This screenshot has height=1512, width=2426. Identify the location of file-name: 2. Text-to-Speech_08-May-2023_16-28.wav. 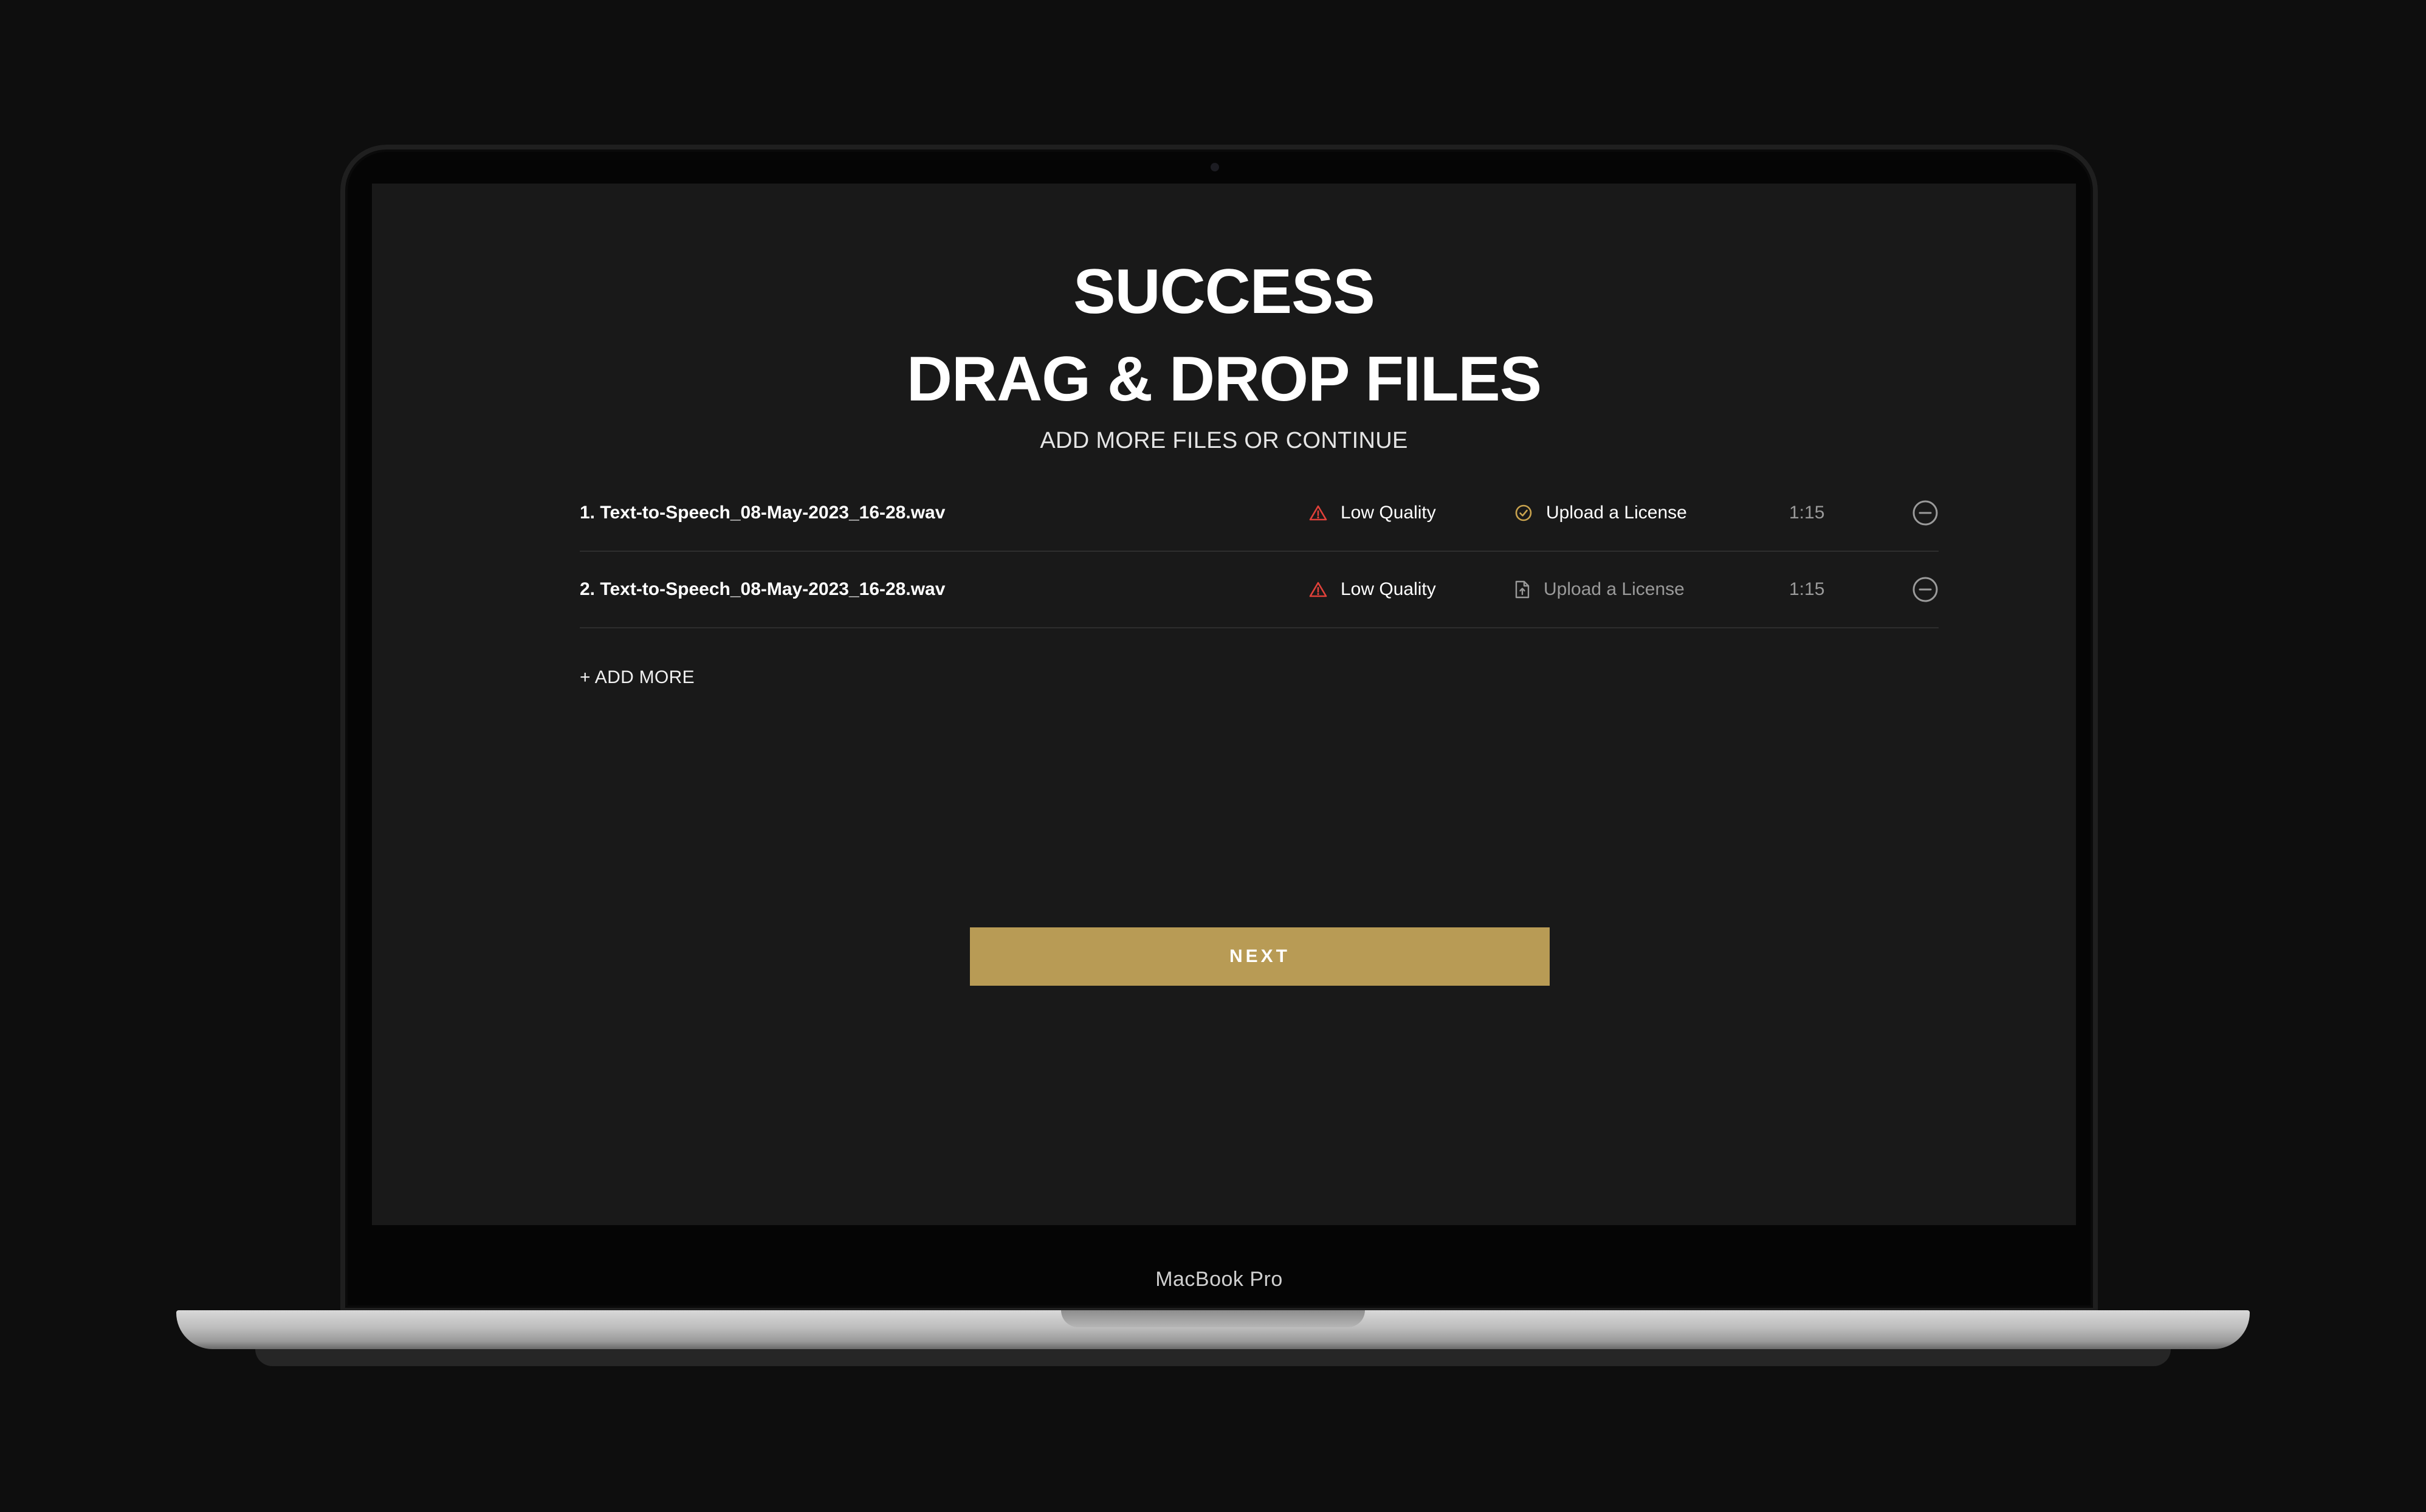
(763, 589).